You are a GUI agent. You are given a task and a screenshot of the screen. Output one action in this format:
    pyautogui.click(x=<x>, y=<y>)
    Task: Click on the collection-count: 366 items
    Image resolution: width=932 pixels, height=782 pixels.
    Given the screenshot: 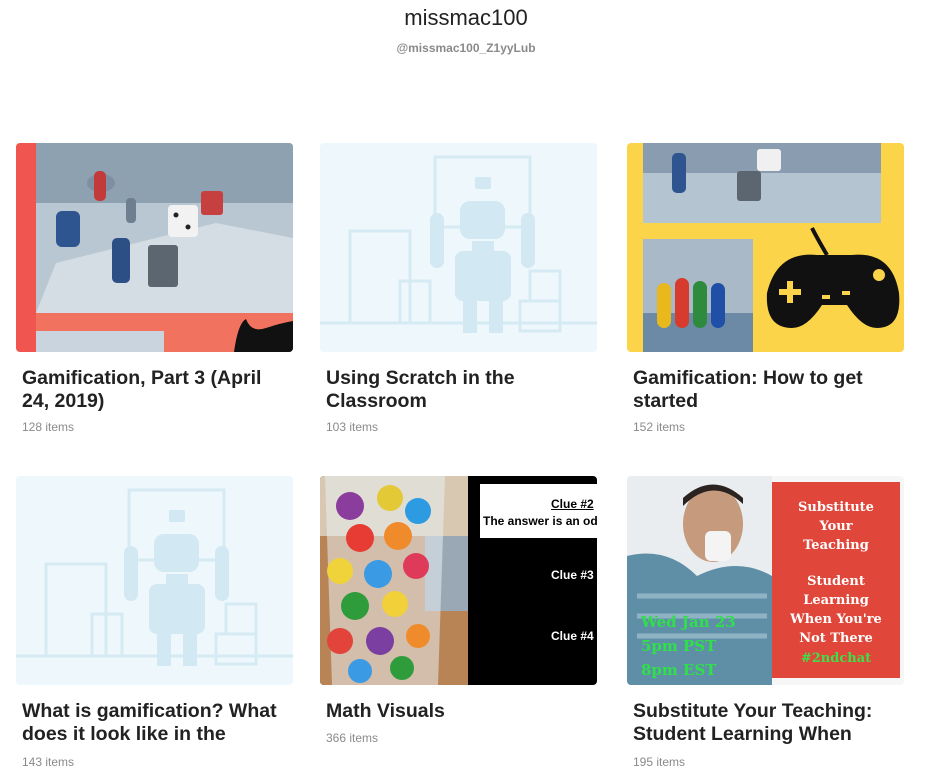 What is the action you would take?
    pyautogui.click(x=352, y=738)
    